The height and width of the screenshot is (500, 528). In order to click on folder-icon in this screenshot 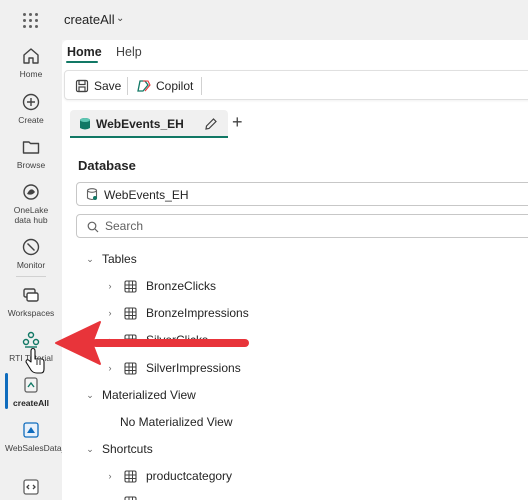, I will do `click(31, 147)`.